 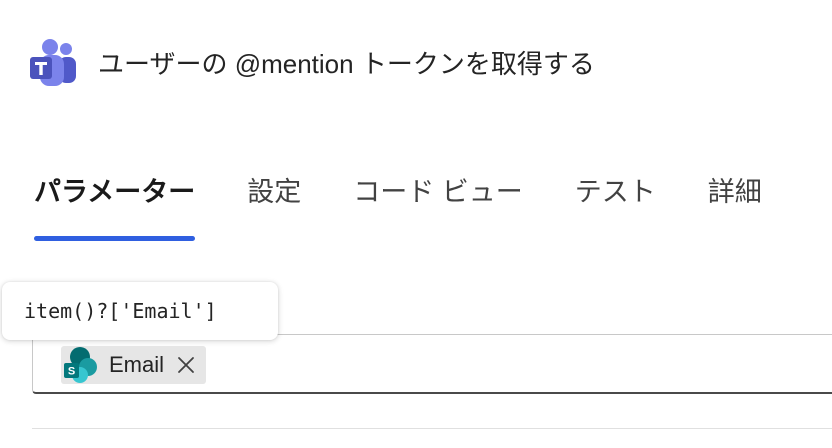 I want to click on tab-settings: 設定, so click(x=274, y=205).